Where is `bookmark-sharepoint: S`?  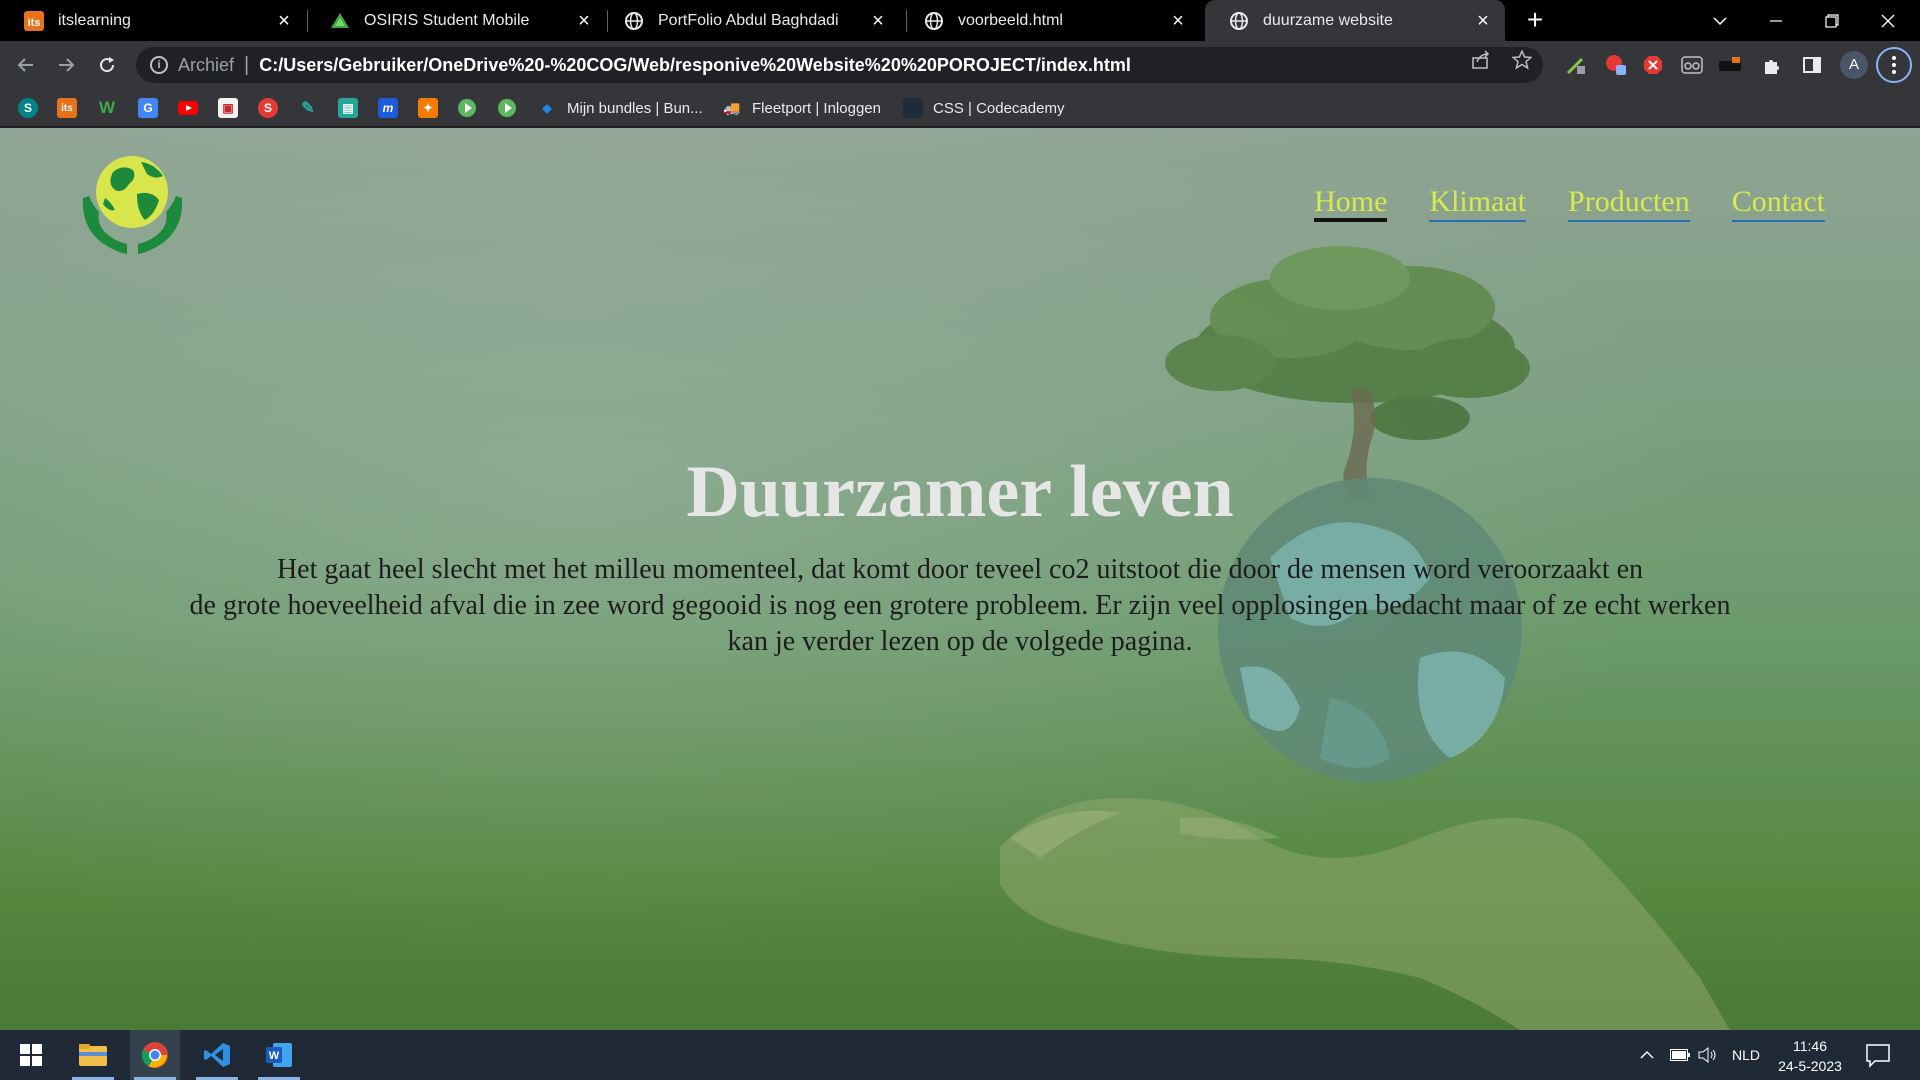 bookmark-sharepoint: S is located at coordinates (28, 108).